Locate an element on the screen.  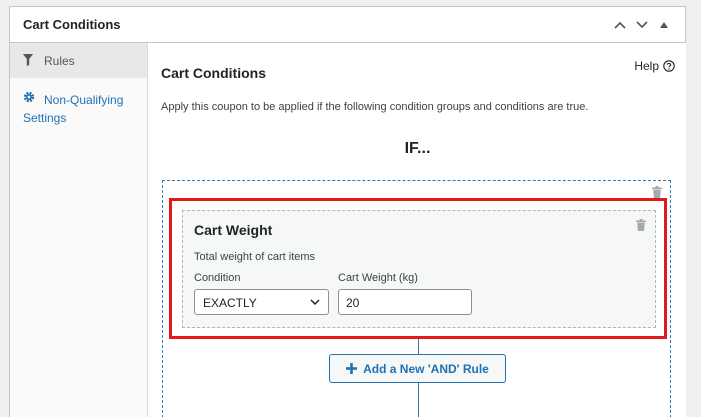
group-connector-bottom is located at coordinates (418, 400).